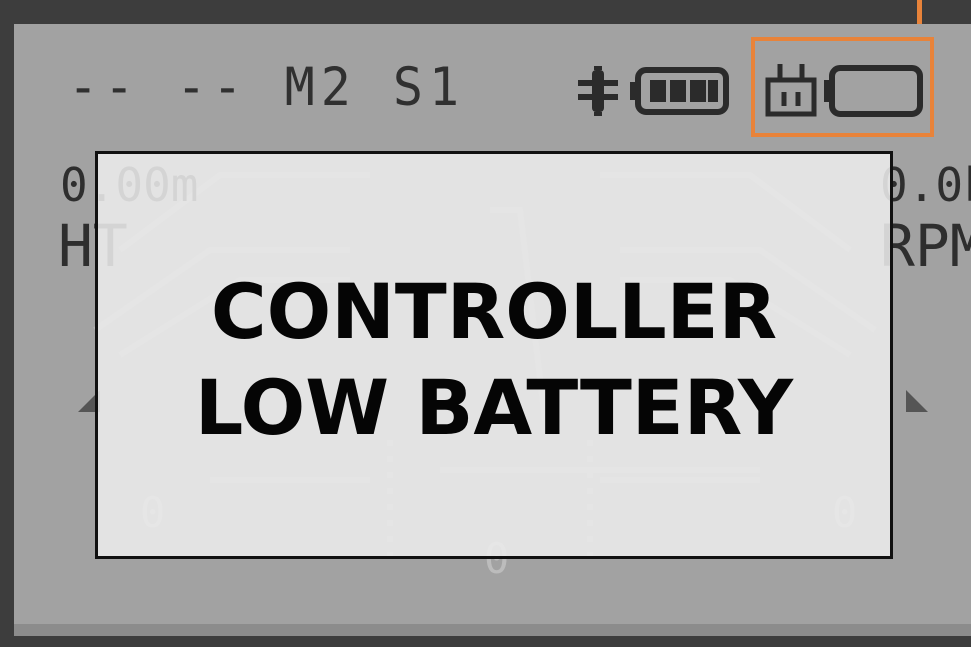 The height and width of the screenshot is (647, 971). What do you see at coordinates (842, 87) in the screenshot?
I see `controller-battery-highlight` at bounding box center [842, 87].